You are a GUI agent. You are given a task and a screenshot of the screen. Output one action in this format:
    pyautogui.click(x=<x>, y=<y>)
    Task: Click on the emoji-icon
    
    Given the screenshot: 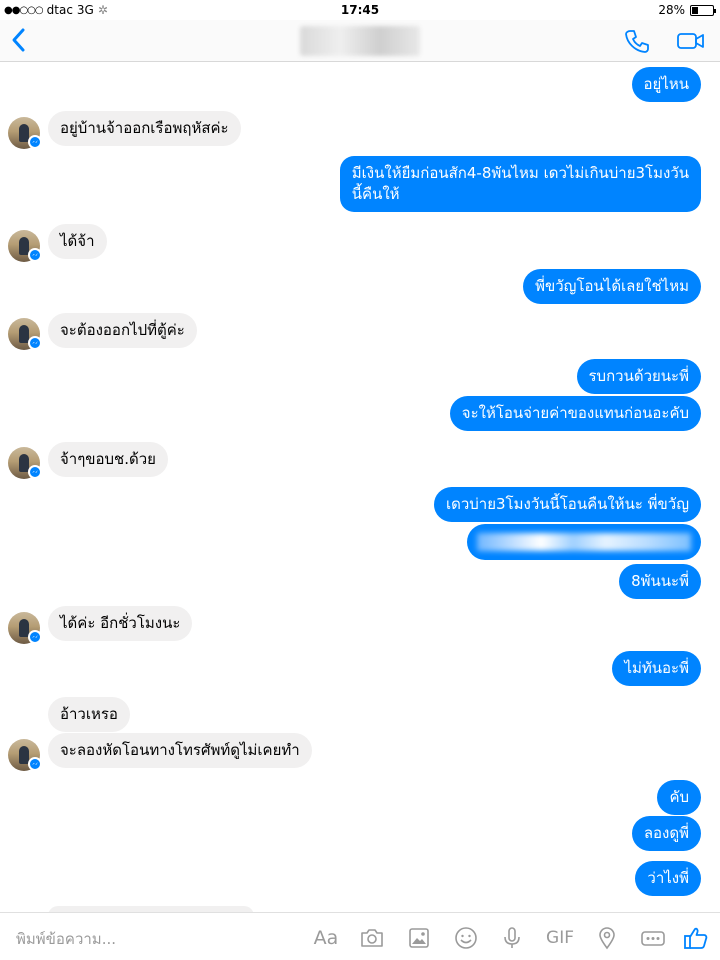 What is the action you would take?
    pyautogui.click(x=466, y=938)
    